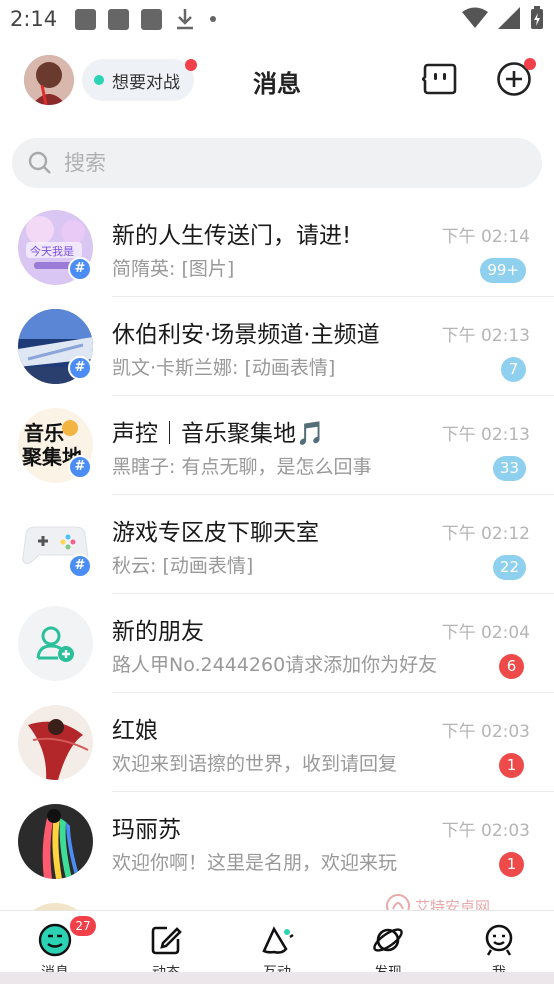  What do you see at coordinates (173, 269) in the screenshot?
I see `conversation-preview: 简隋英: [图片]` at bounding box center [173, 269].